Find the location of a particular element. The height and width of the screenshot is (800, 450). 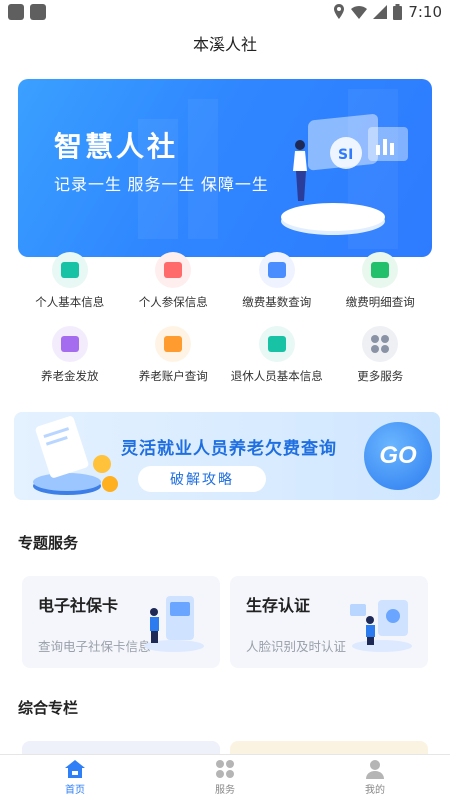

bottom-tab-bar: 首页 服务 我的 is located at coordinates (225, 777).